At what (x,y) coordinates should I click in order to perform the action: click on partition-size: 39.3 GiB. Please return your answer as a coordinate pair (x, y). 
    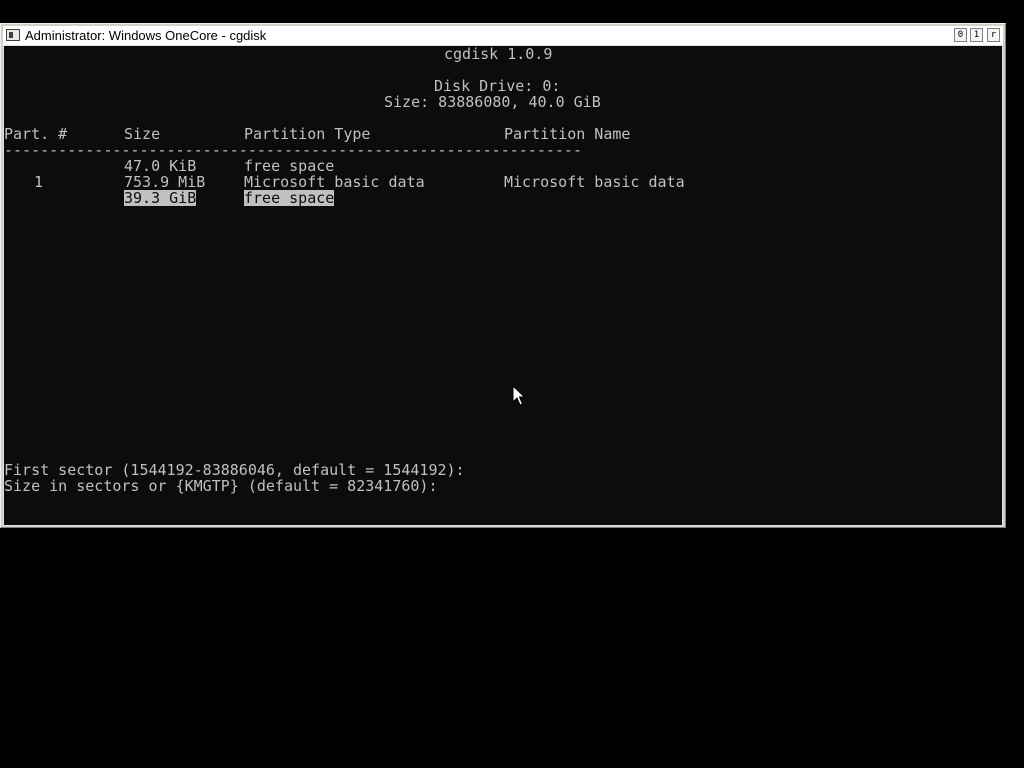
    Looking at the image, I should click on (160, 198).